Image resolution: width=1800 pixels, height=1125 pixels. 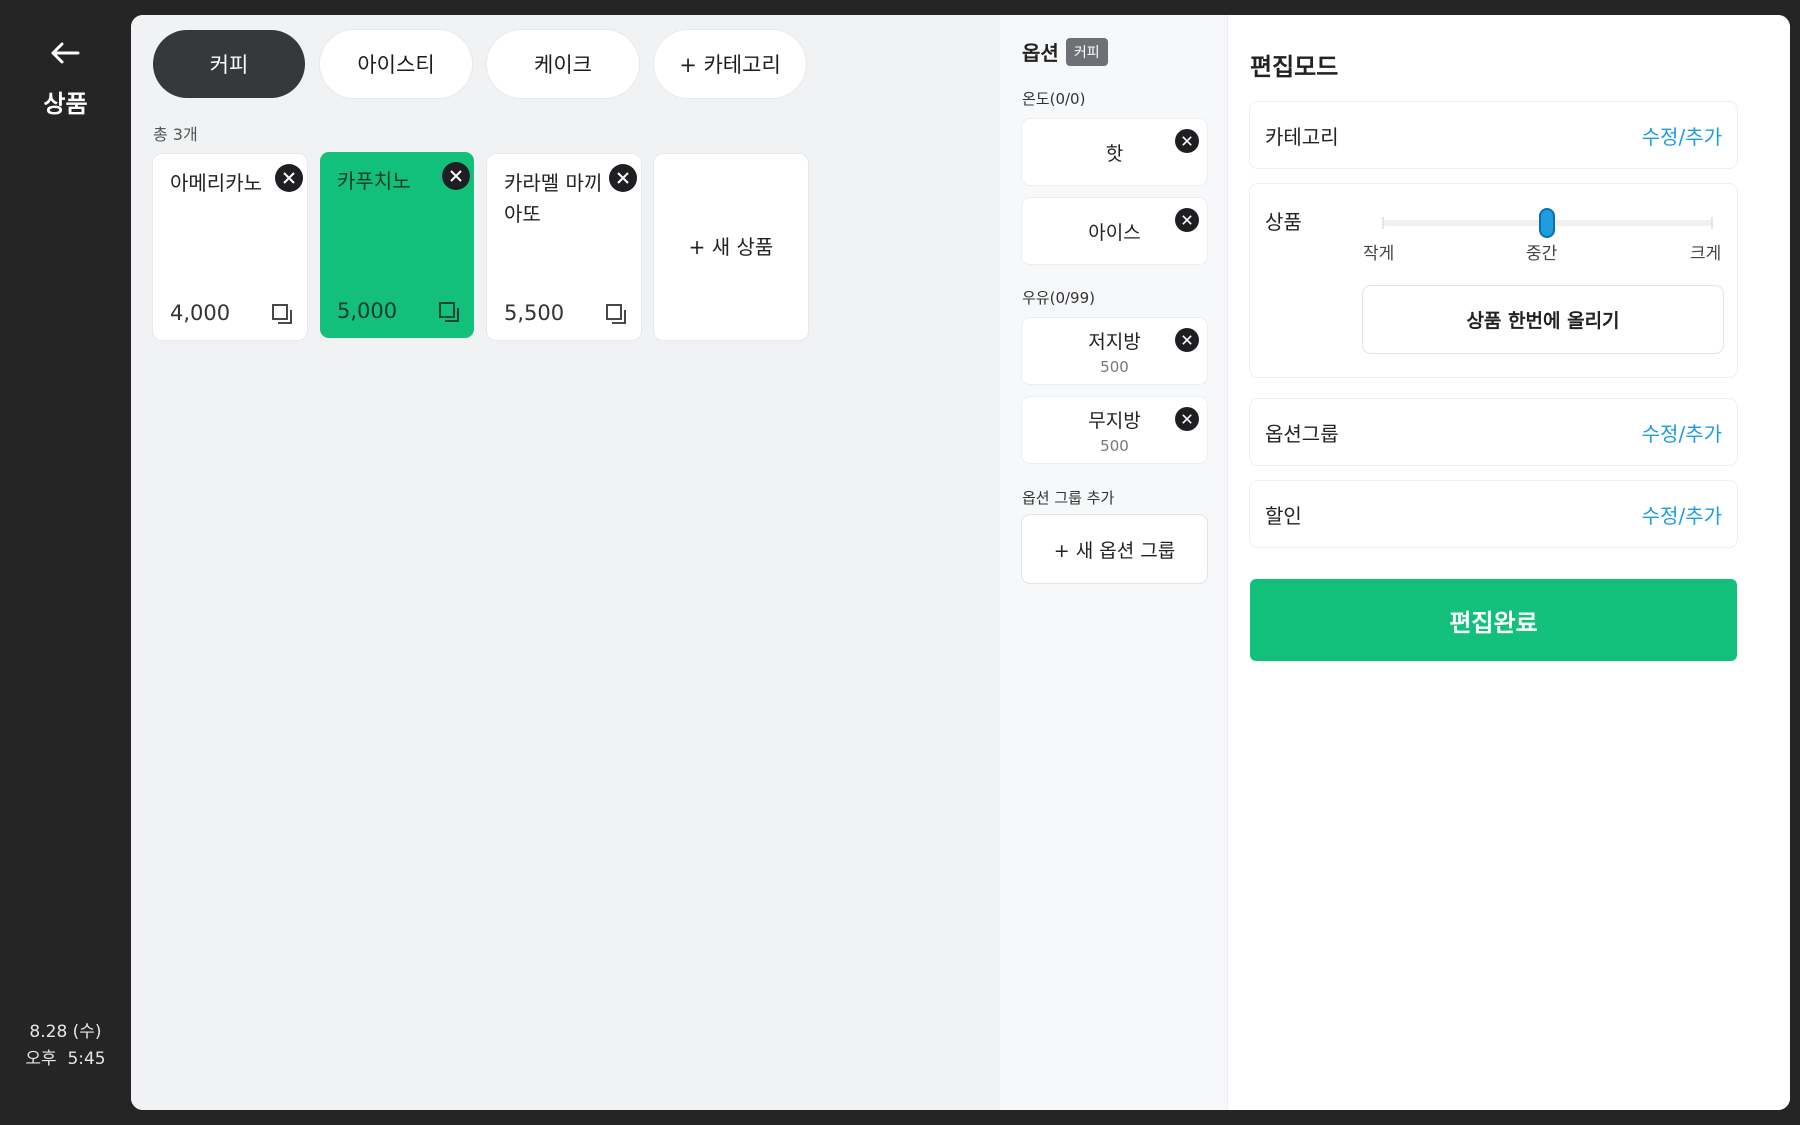 I want to click on options-panel: 옵션 커피 온도(0/0) 핫 아이스 우유(0/99) 저지방 500 무지방, so click(x=1114, y=562).